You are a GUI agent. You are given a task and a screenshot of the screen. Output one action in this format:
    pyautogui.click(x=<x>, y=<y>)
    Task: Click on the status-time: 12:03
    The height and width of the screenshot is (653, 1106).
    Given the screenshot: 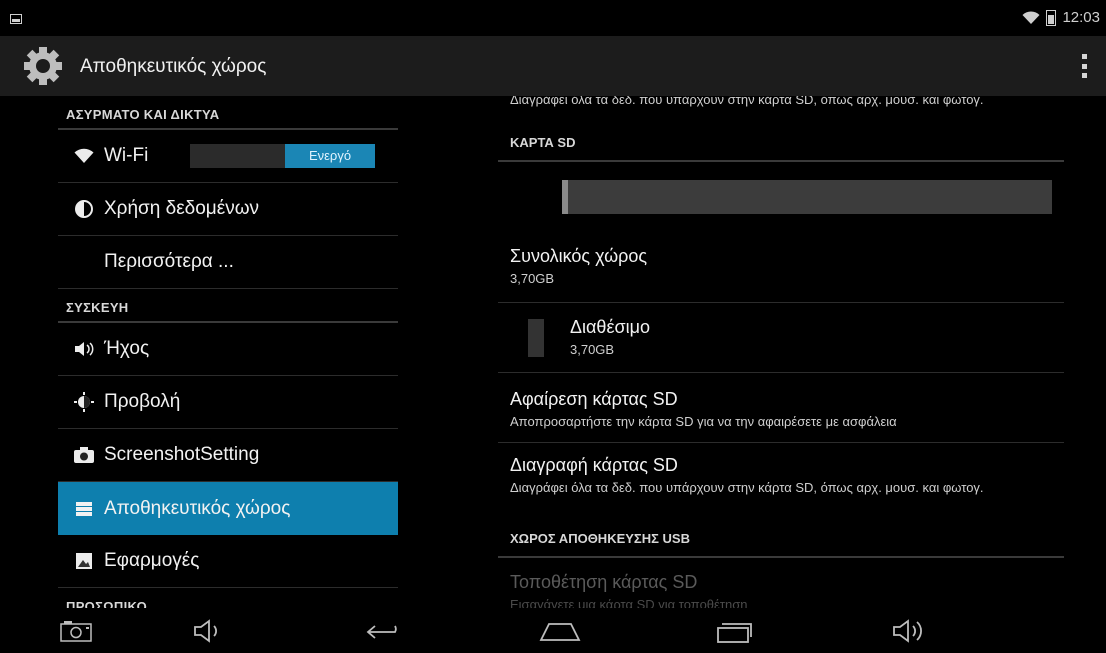 What is the action you would take?
    pyautogui.click(x=1081, y=17)
    